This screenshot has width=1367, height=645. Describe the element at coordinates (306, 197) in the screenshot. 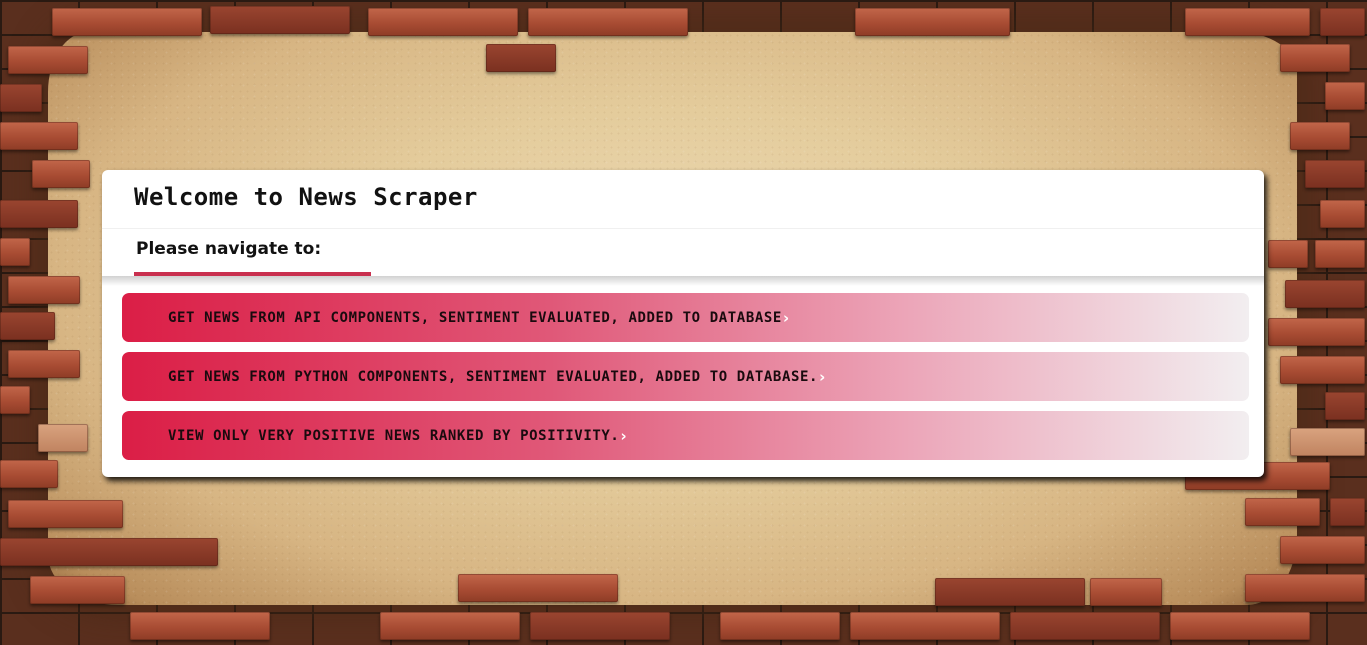

I see `page-title: Welcome to News Scraper` at that location.